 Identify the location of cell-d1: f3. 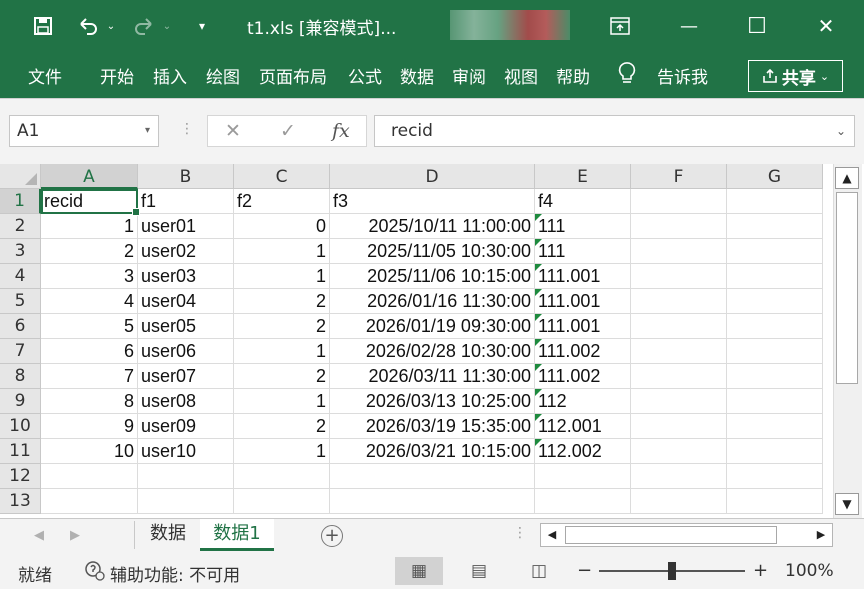
(432, 201).